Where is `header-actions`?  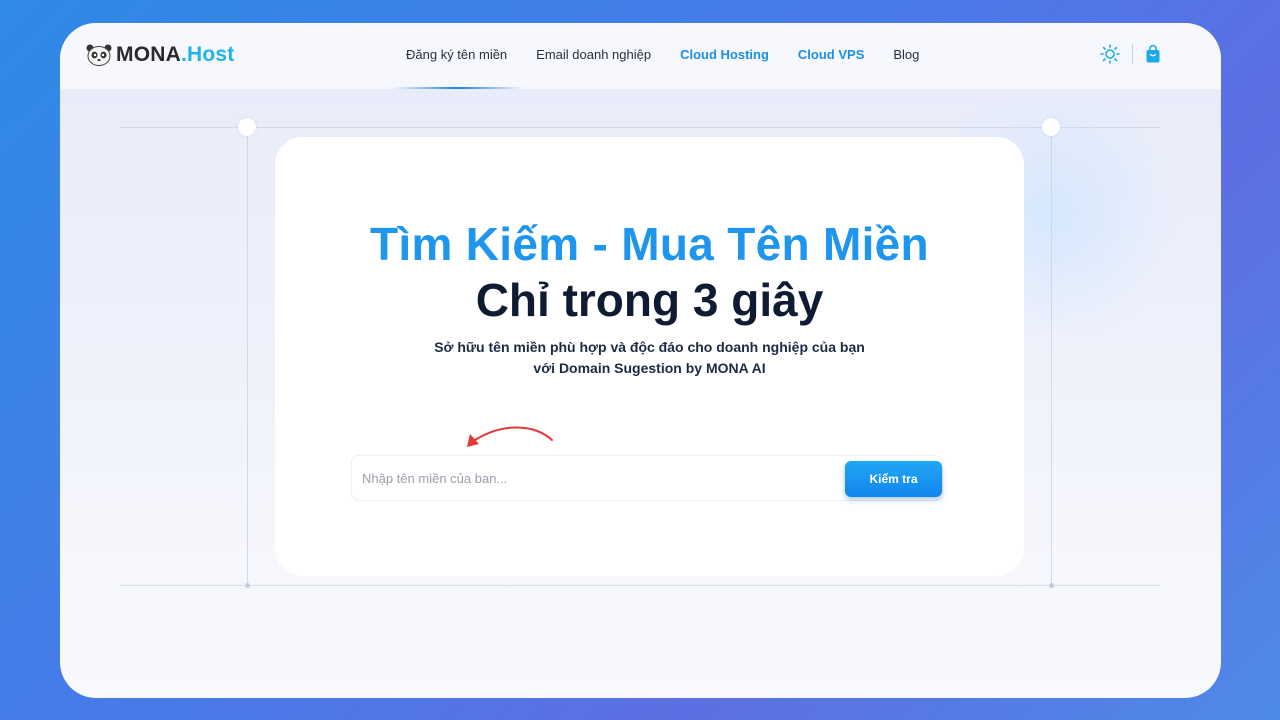
header-actions is located at coordinates (1130, 54).